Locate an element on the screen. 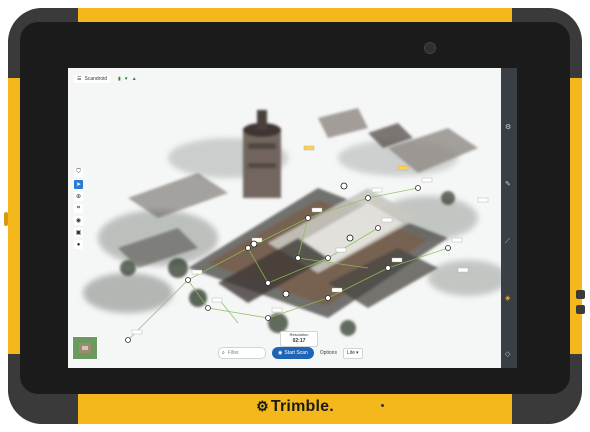 The width and height of the screenshot is (590, 432). camera-icon is located at coordinates (430, 48).